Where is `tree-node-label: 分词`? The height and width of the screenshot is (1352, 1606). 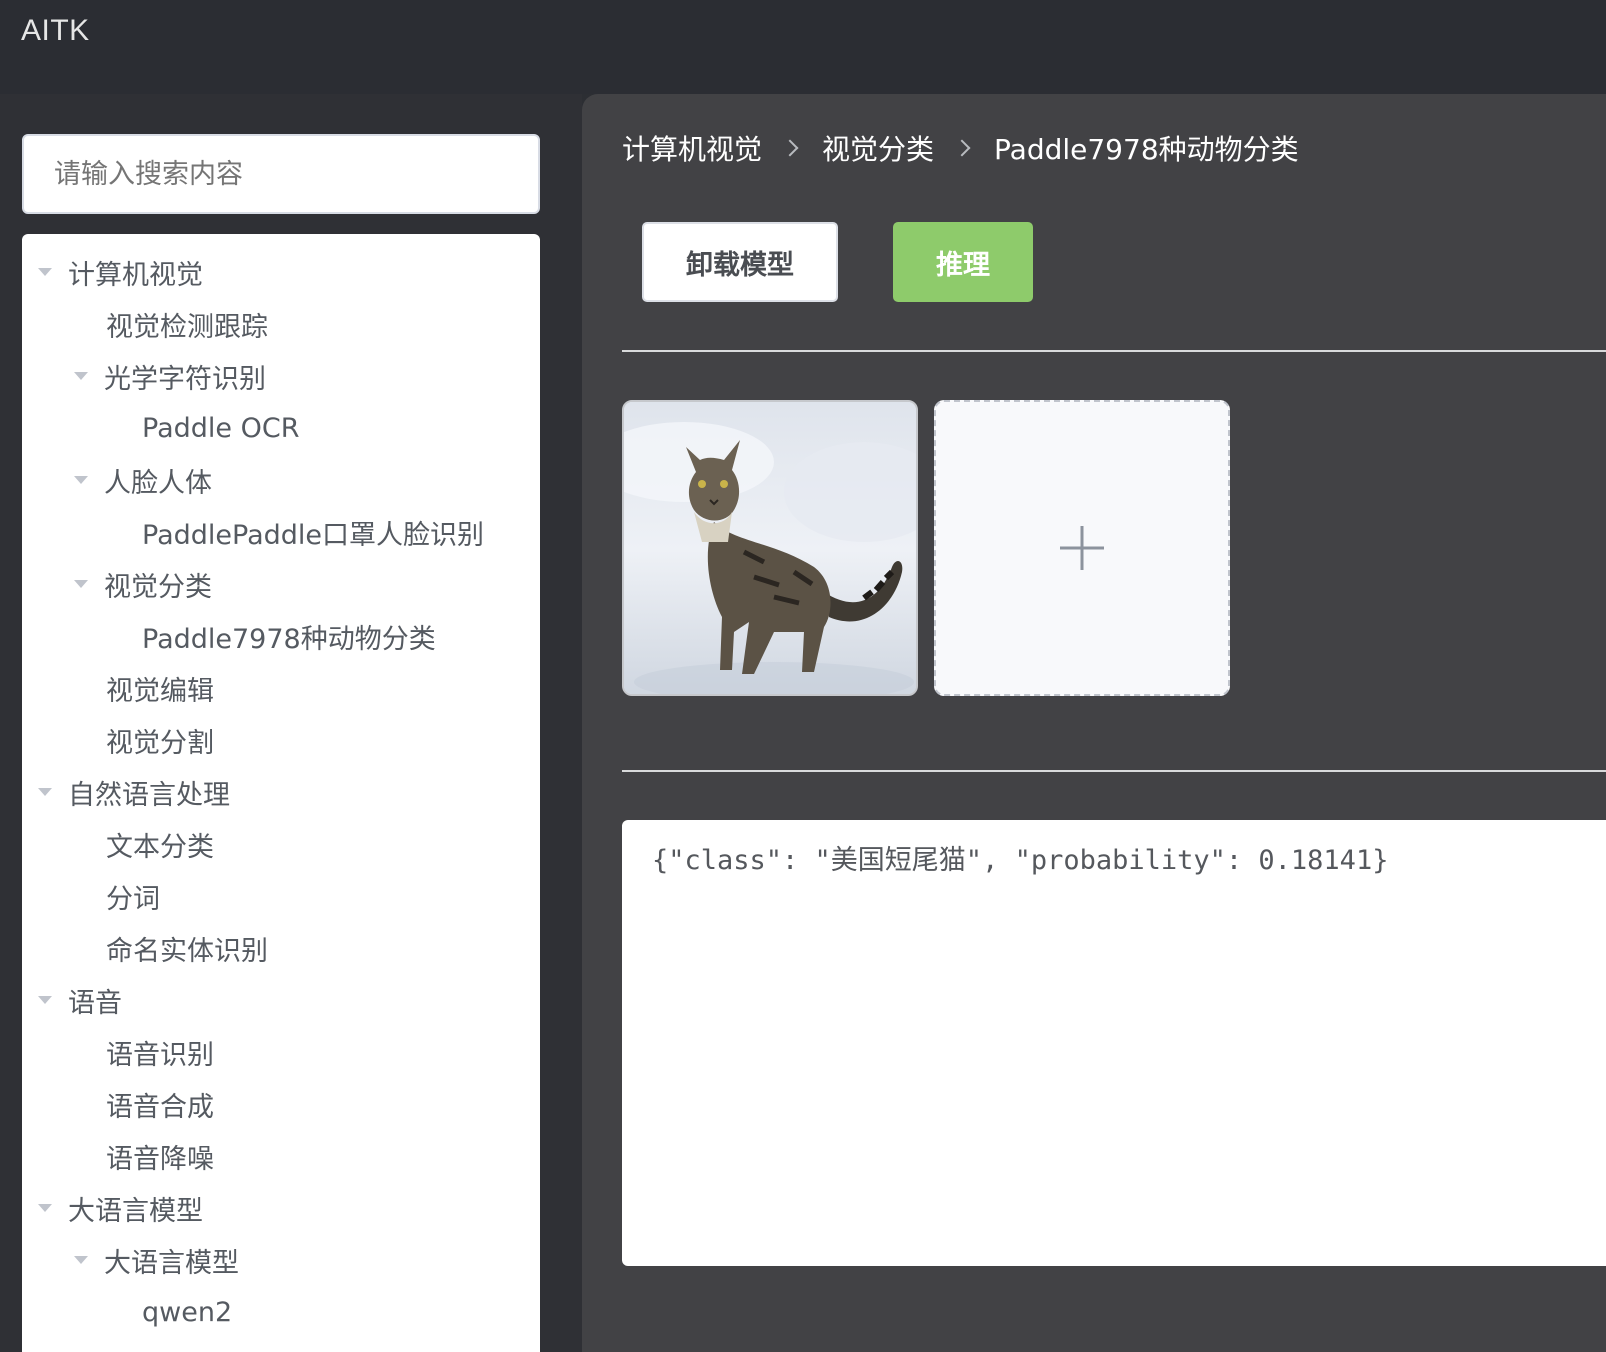
tree-node-label: 分词 is located at coordinates (133, 899).